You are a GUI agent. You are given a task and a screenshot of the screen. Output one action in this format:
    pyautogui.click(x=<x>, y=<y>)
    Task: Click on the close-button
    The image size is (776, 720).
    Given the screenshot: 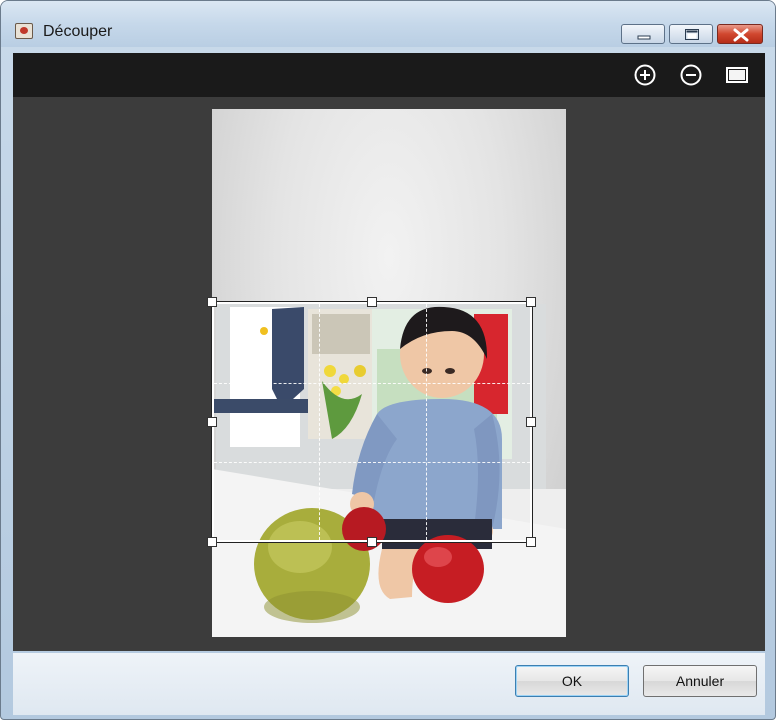 What is the action you would take?
    pyautogui.click(x=740, y=34)
    